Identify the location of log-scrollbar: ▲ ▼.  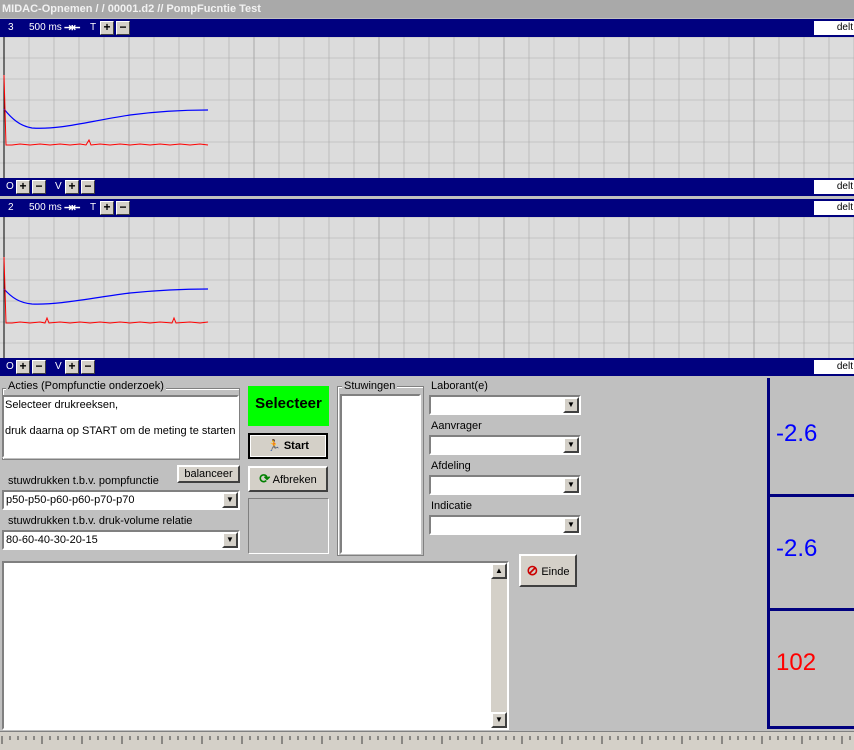
(499, 645).